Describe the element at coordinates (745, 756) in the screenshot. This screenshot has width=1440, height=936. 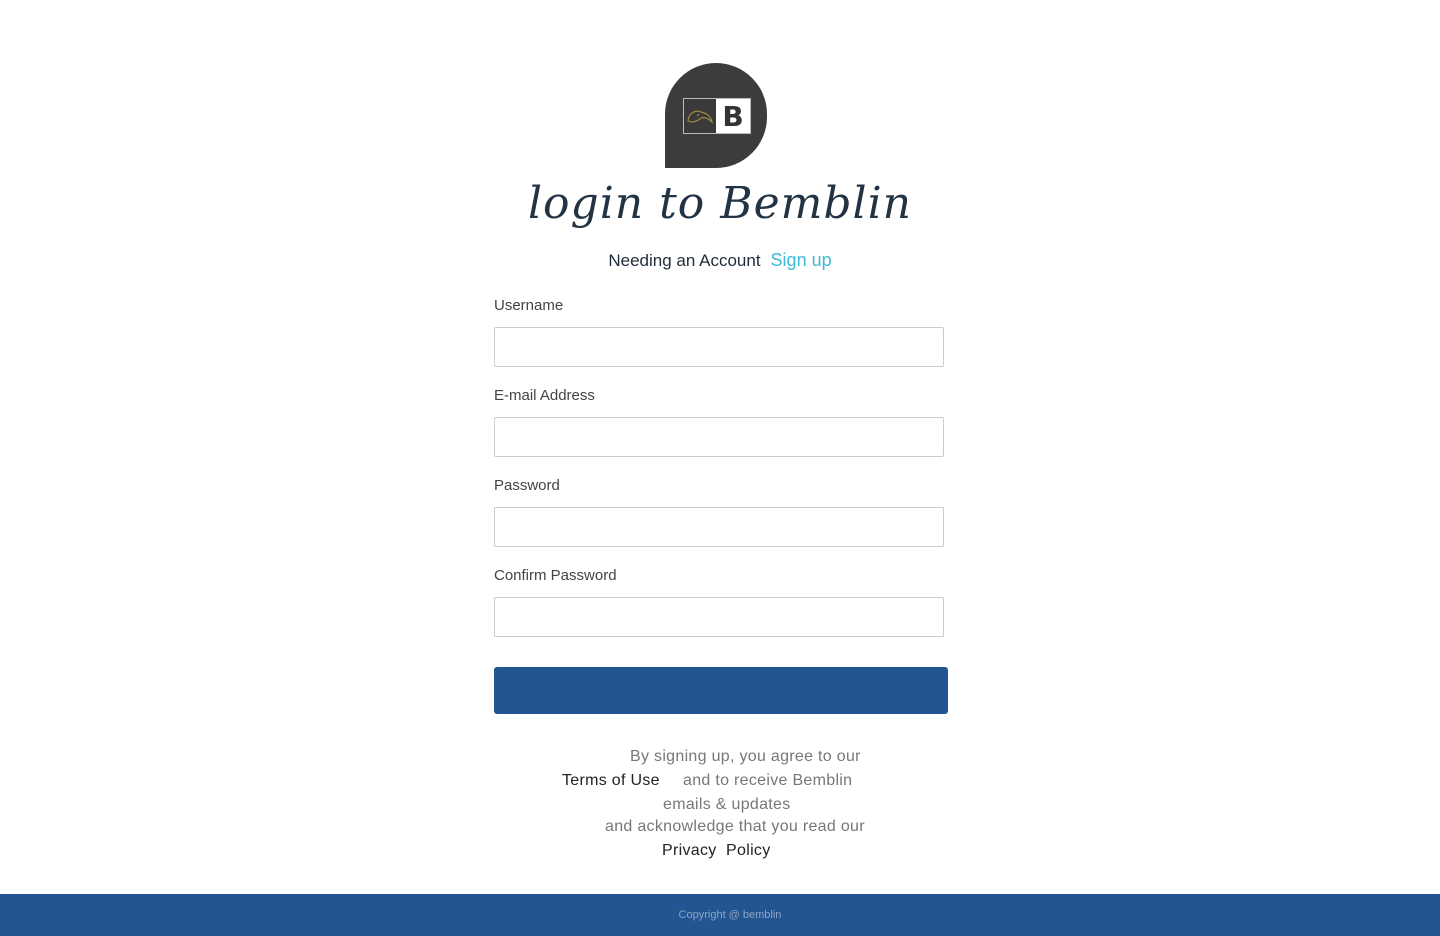
I see `terms-line-1: By signing up, you agree to our` at that location.